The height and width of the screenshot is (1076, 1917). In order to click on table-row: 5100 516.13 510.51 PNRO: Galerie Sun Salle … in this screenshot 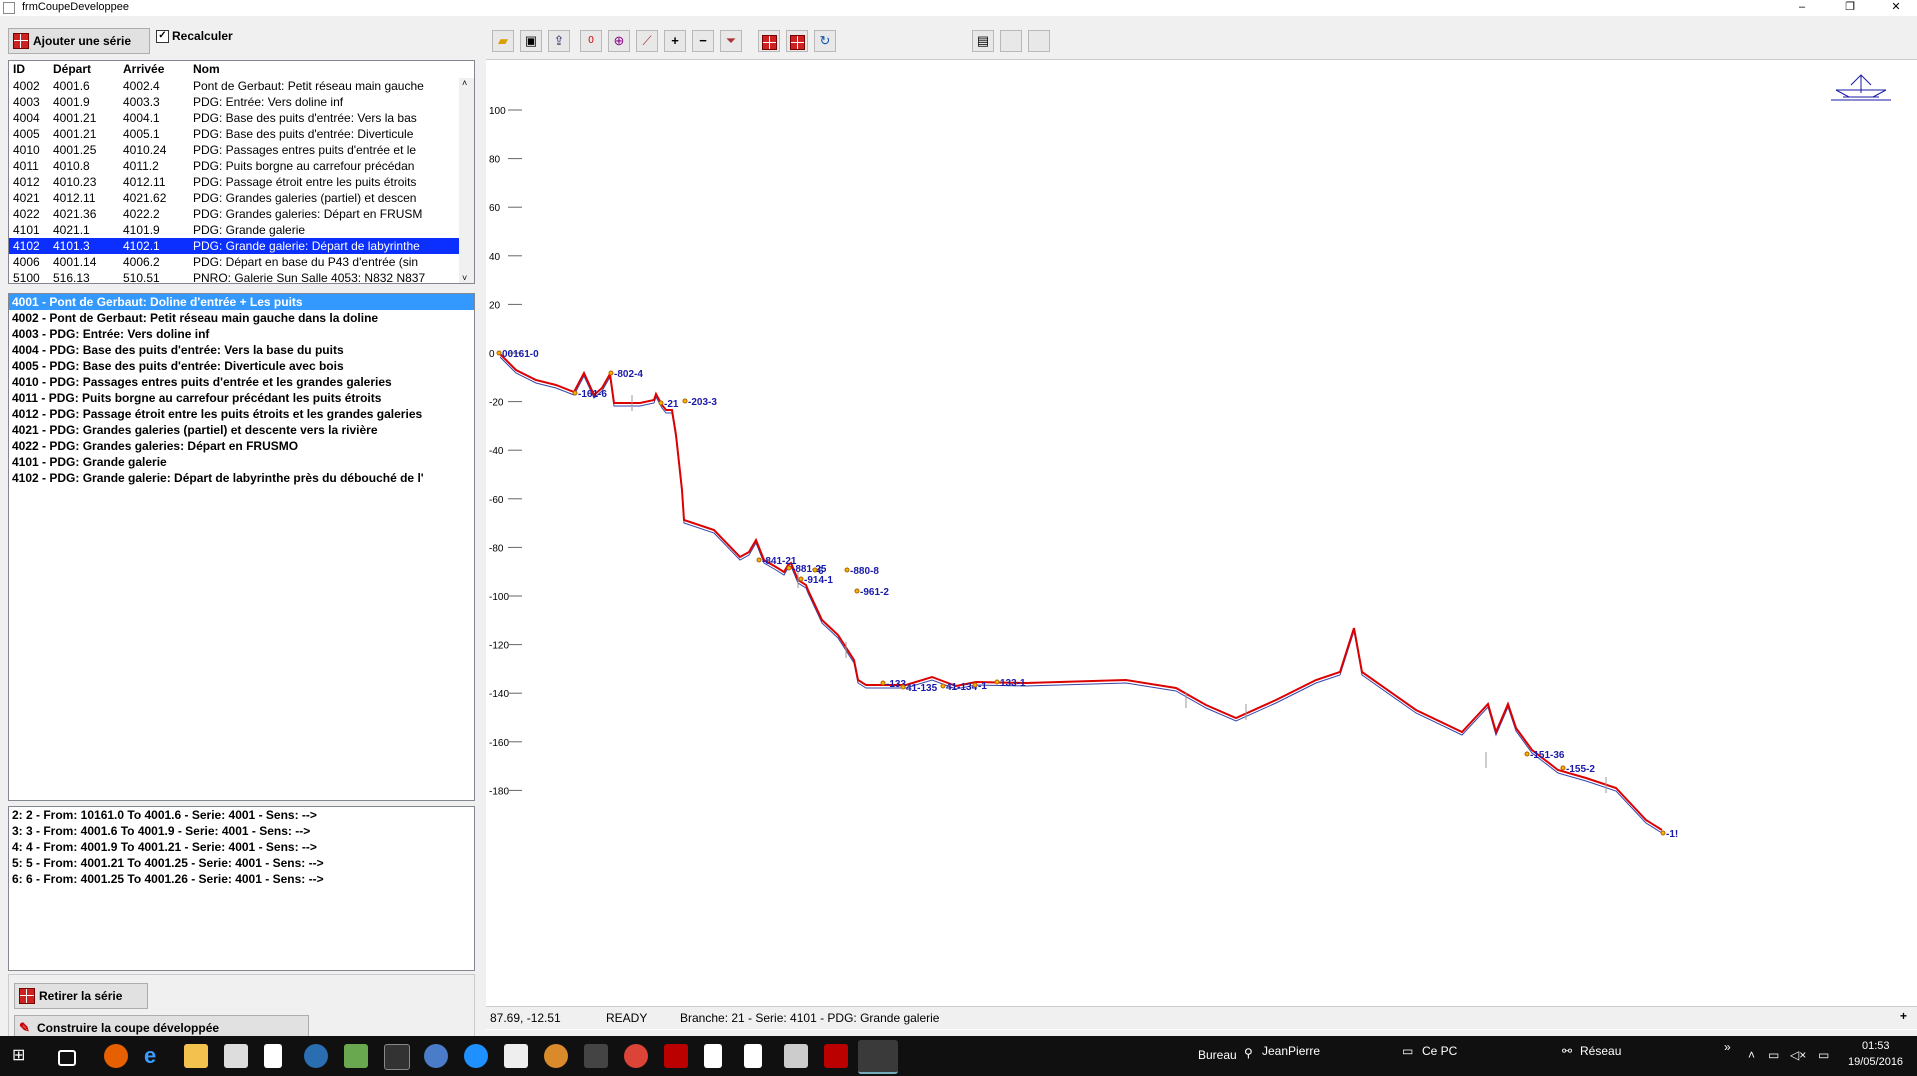, I will do `click(241, 276)`.